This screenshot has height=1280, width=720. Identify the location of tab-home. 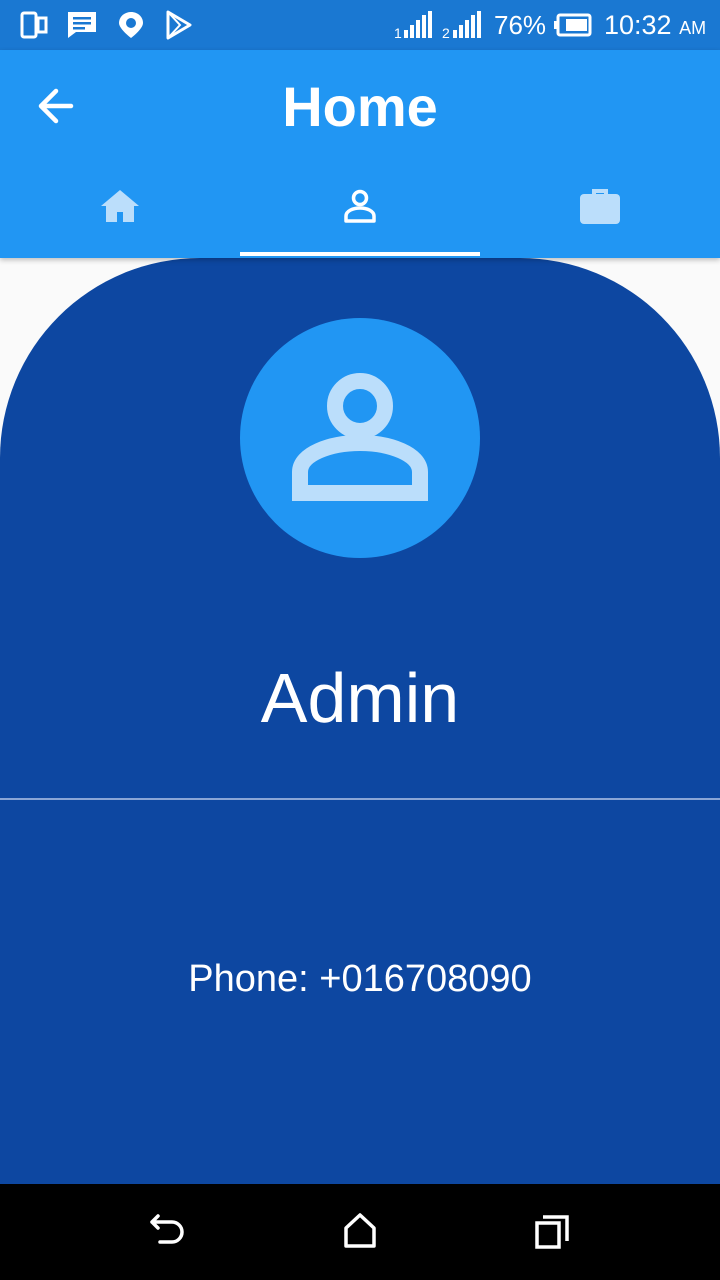
(120, 216).